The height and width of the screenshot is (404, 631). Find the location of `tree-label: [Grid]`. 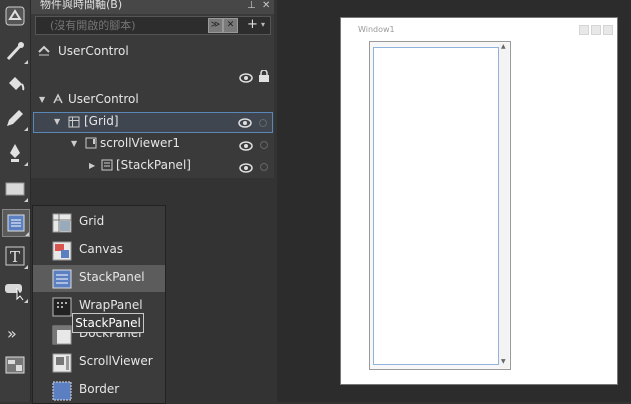

tree-label: [Grid] is located at coordinates (101, 121).